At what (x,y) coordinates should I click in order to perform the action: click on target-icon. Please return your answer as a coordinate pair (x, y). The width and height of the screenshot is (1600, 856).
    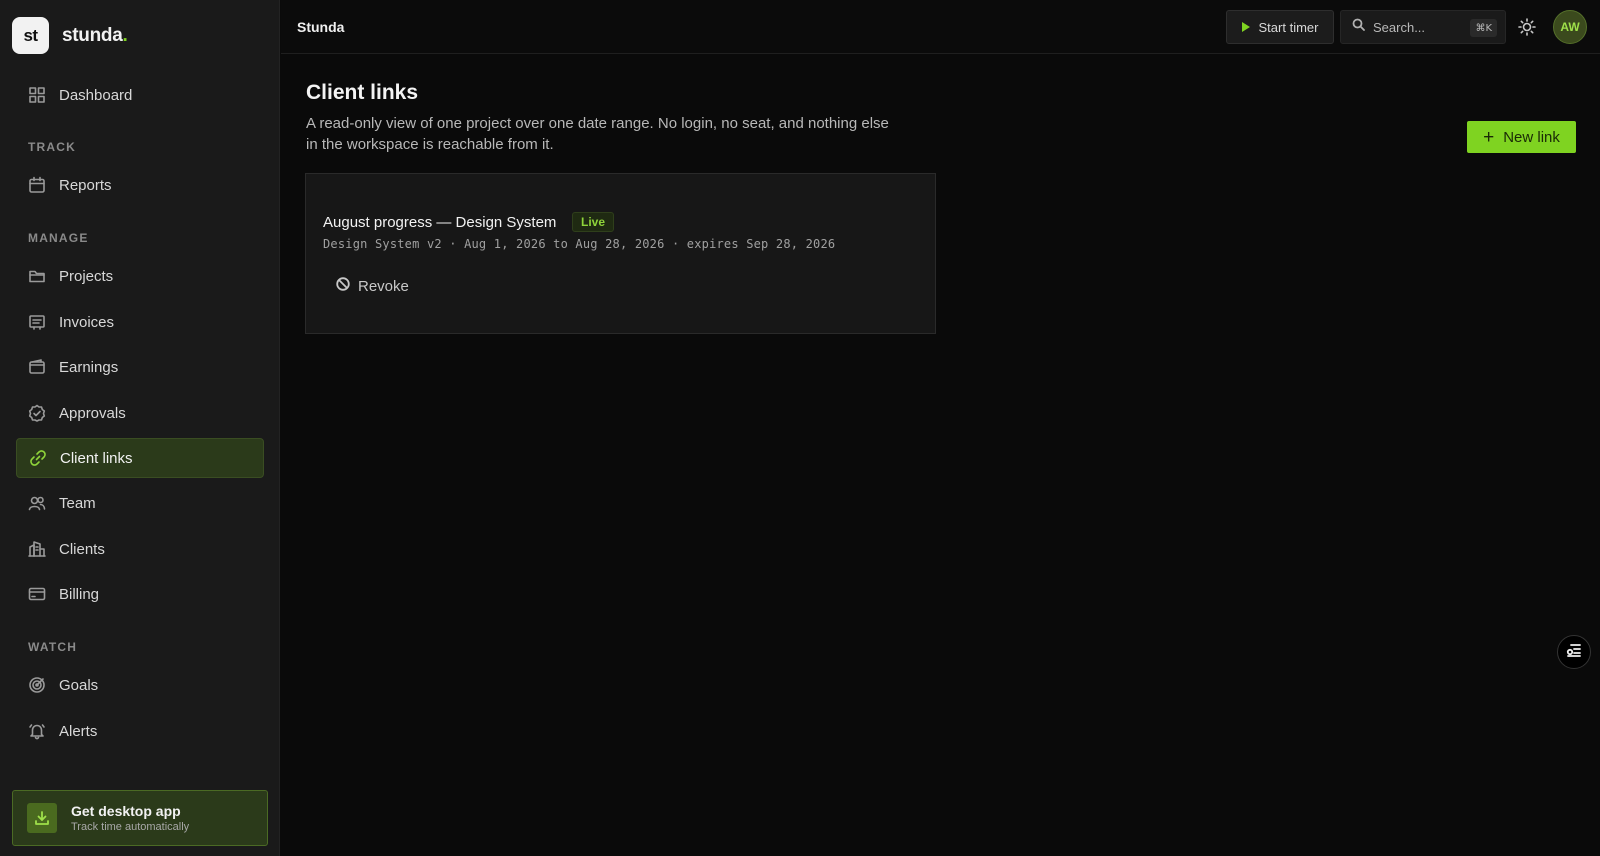
    Looking at the image, I should click on (37, 685).